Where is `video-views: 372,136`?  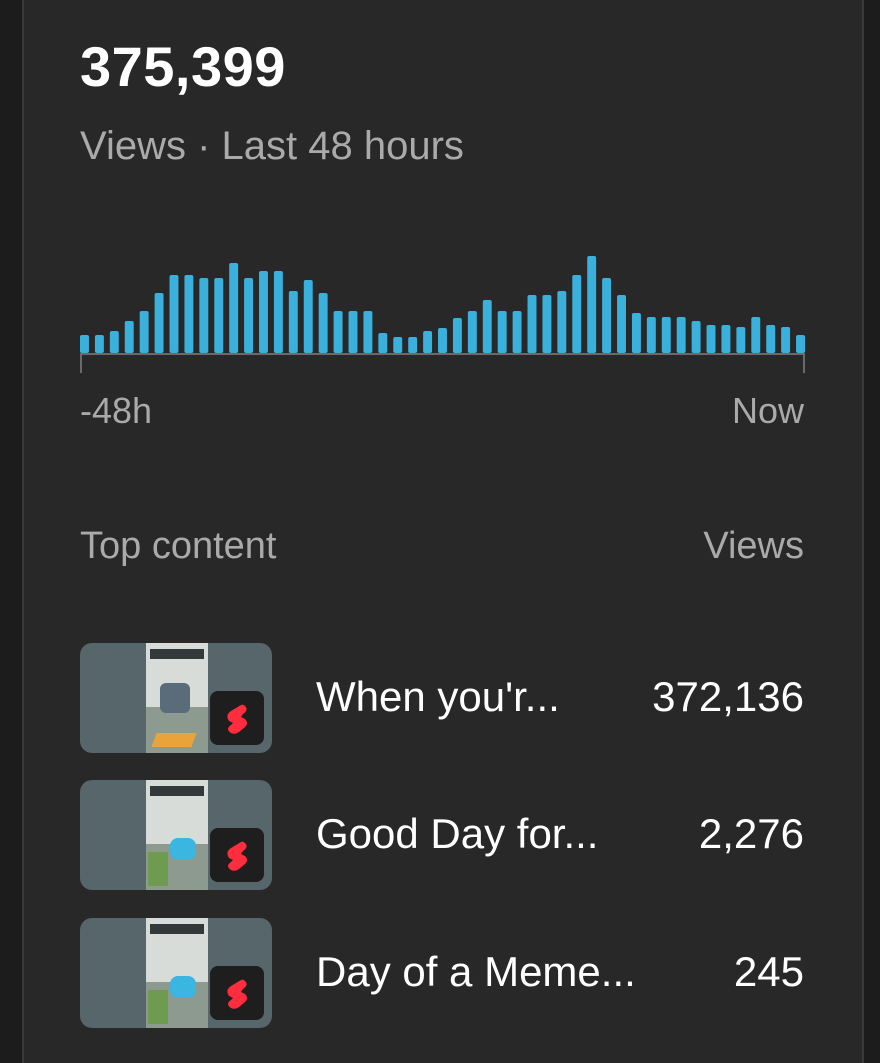
video-views: 372,136 is located at coordinates (728, 696).